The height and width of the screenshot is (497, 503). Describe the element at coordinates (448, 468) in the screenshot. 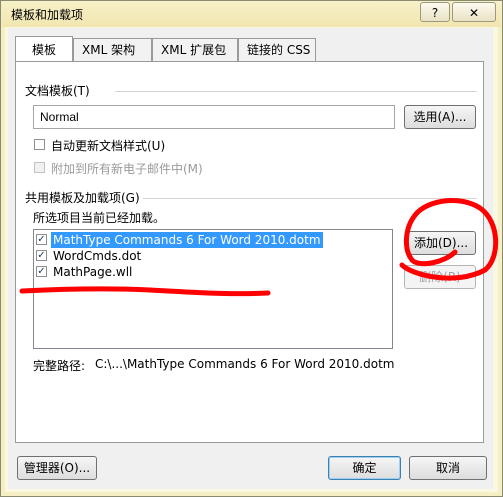

I see `cancel-button: 取消` at that location.